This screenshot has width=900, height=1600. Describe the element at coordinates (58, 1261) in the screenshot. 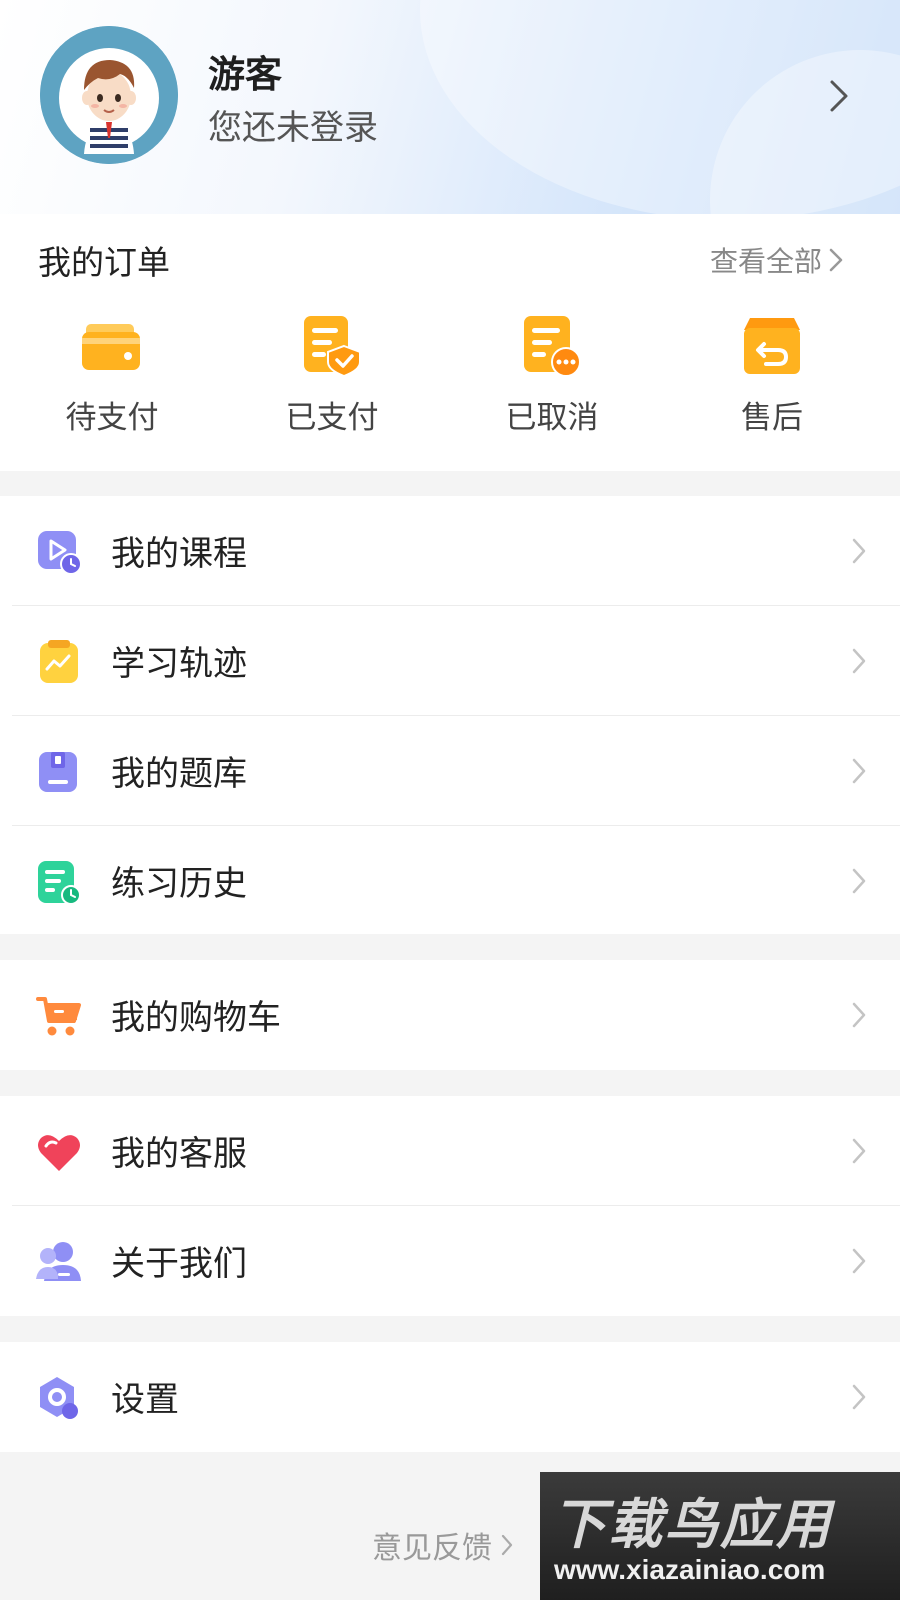

I see `about-us-user-icon` at that location.